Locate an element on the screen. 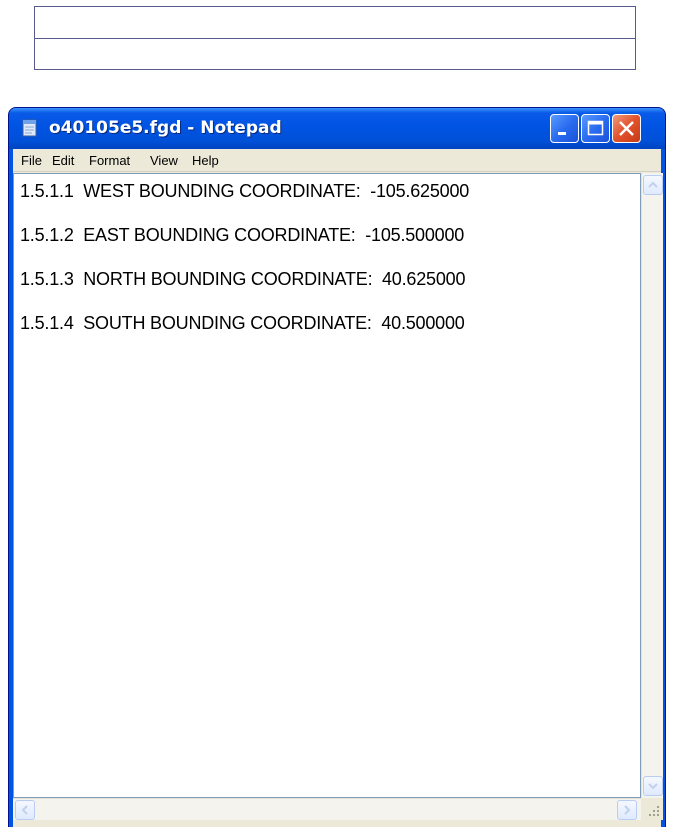 This screenshot has height=827, width=674. close-icon is located at coordinates (626, 128).